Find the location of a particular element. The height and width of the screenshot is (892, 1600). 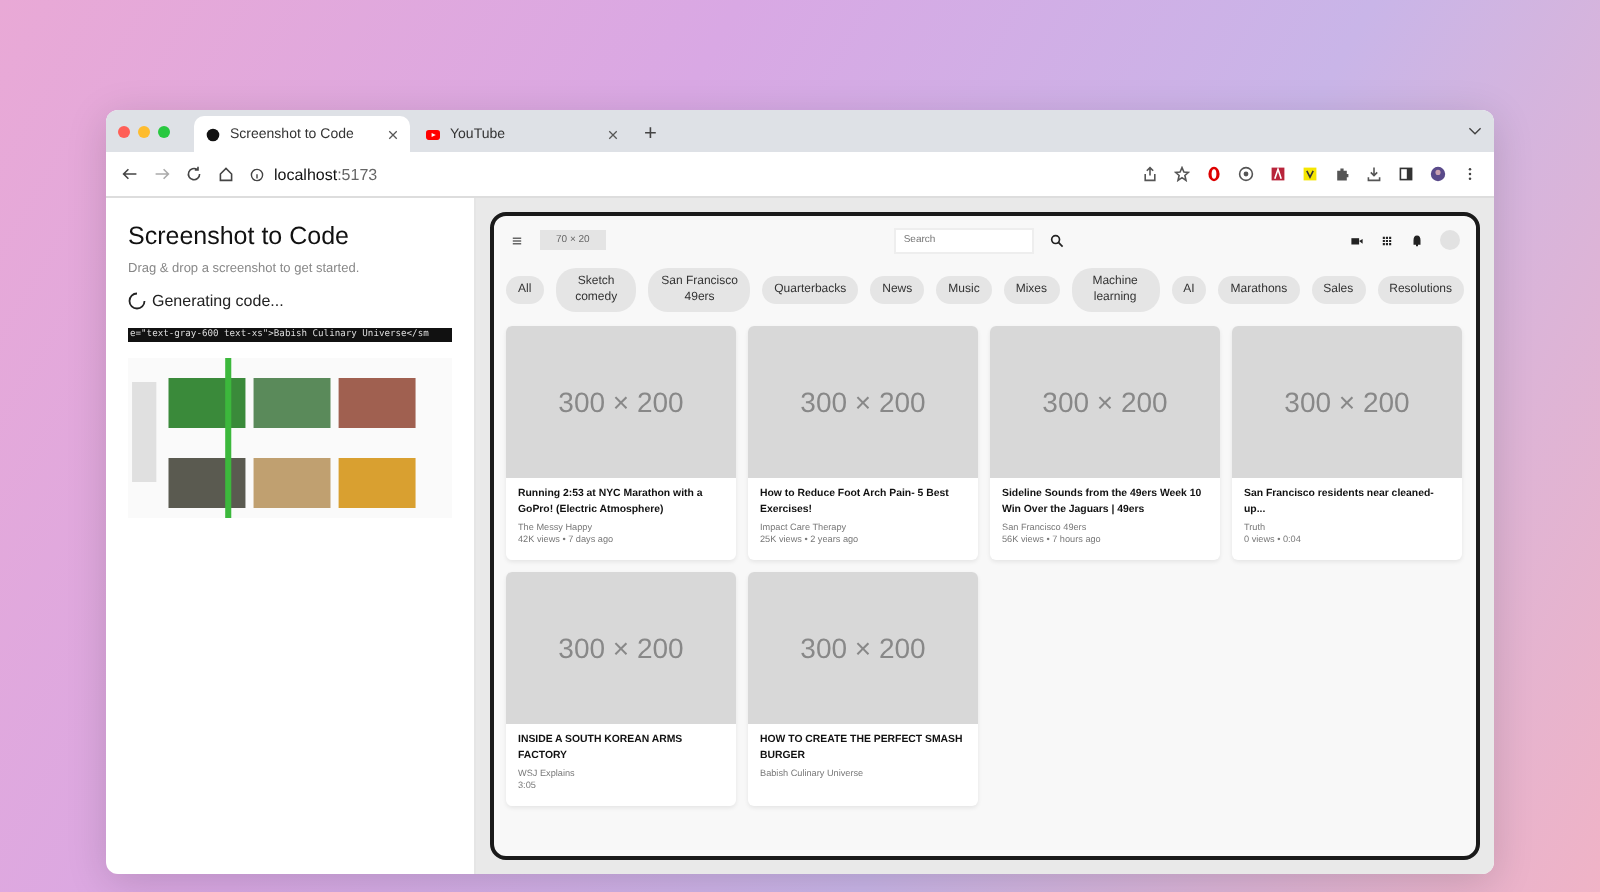

share-icon is located at coordinates (1150, 174).